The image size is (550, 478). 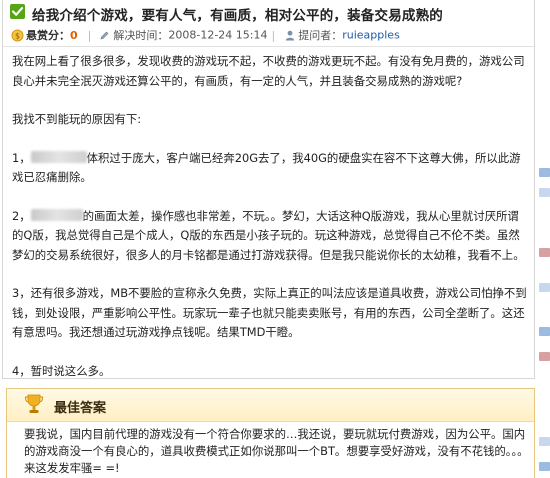 What do you see at coordinates (61, 370) in the screenshot?
I see `reason-4: 4，暂时说这么多。` at bounding box center [61, 370].